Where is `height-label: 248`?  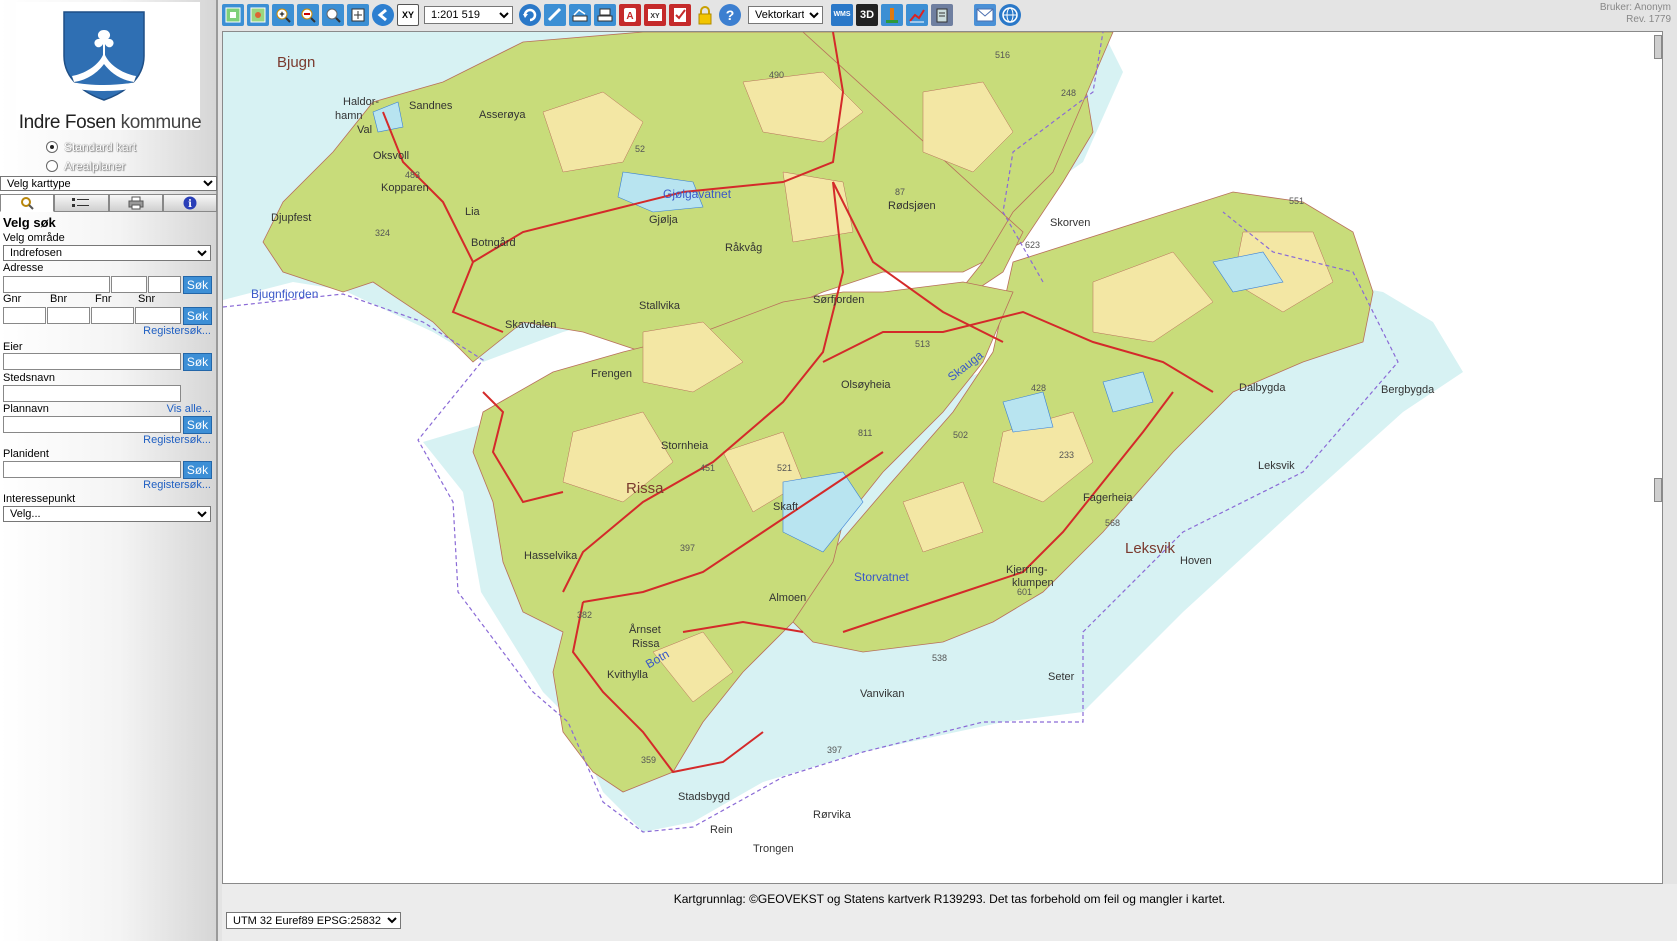
height-label: 248 is located at coordinates (1069, 93).